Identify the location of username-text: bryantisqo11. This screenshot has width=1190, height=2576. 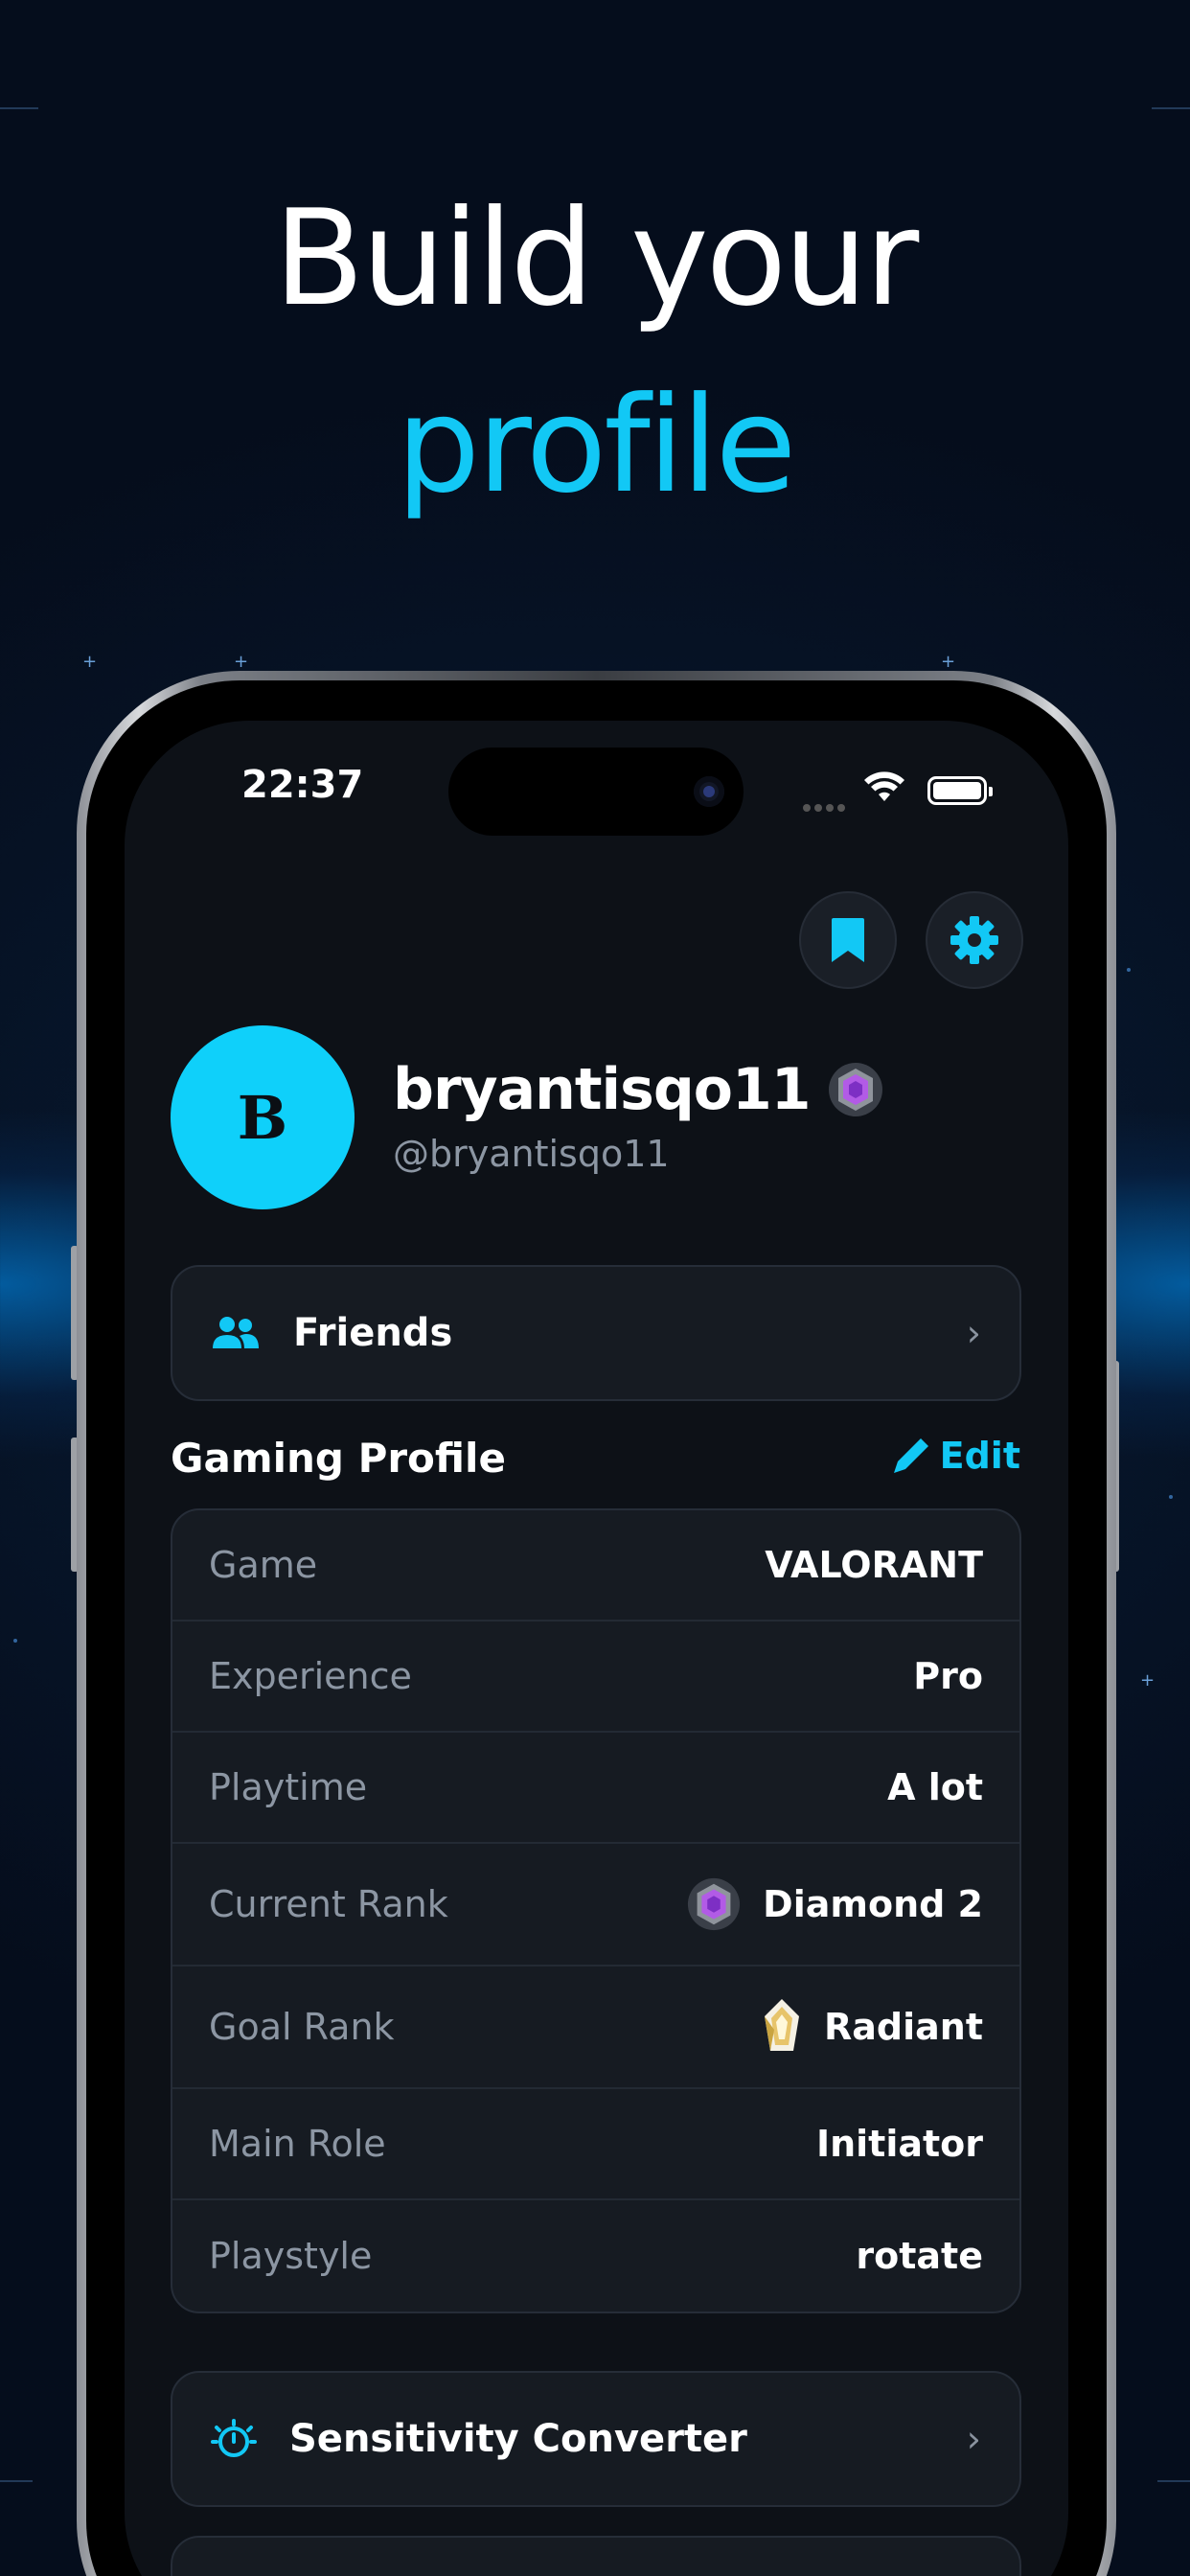
(602, 1089).